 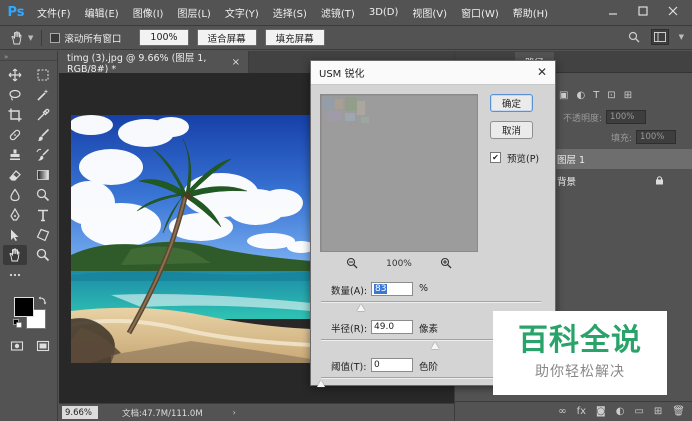 What do you see at coordinates (611, 95) in the screenshot?
I see `filter-shape-icon: ⊡` at bounding box center [611, 95].